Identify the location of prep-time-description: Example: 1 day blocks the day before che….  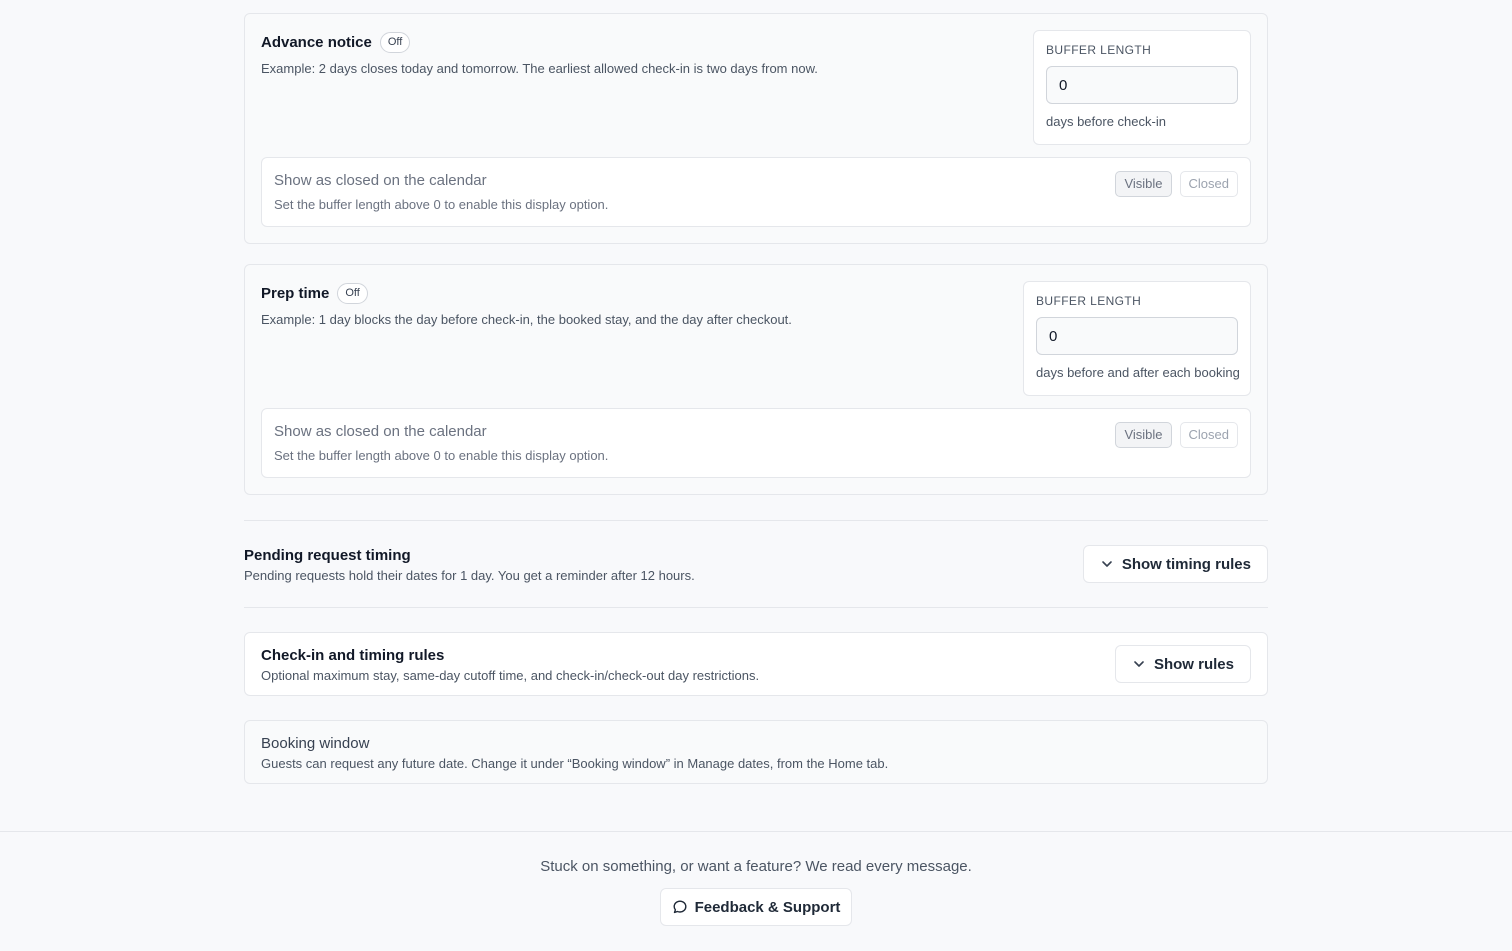
(526, 319).